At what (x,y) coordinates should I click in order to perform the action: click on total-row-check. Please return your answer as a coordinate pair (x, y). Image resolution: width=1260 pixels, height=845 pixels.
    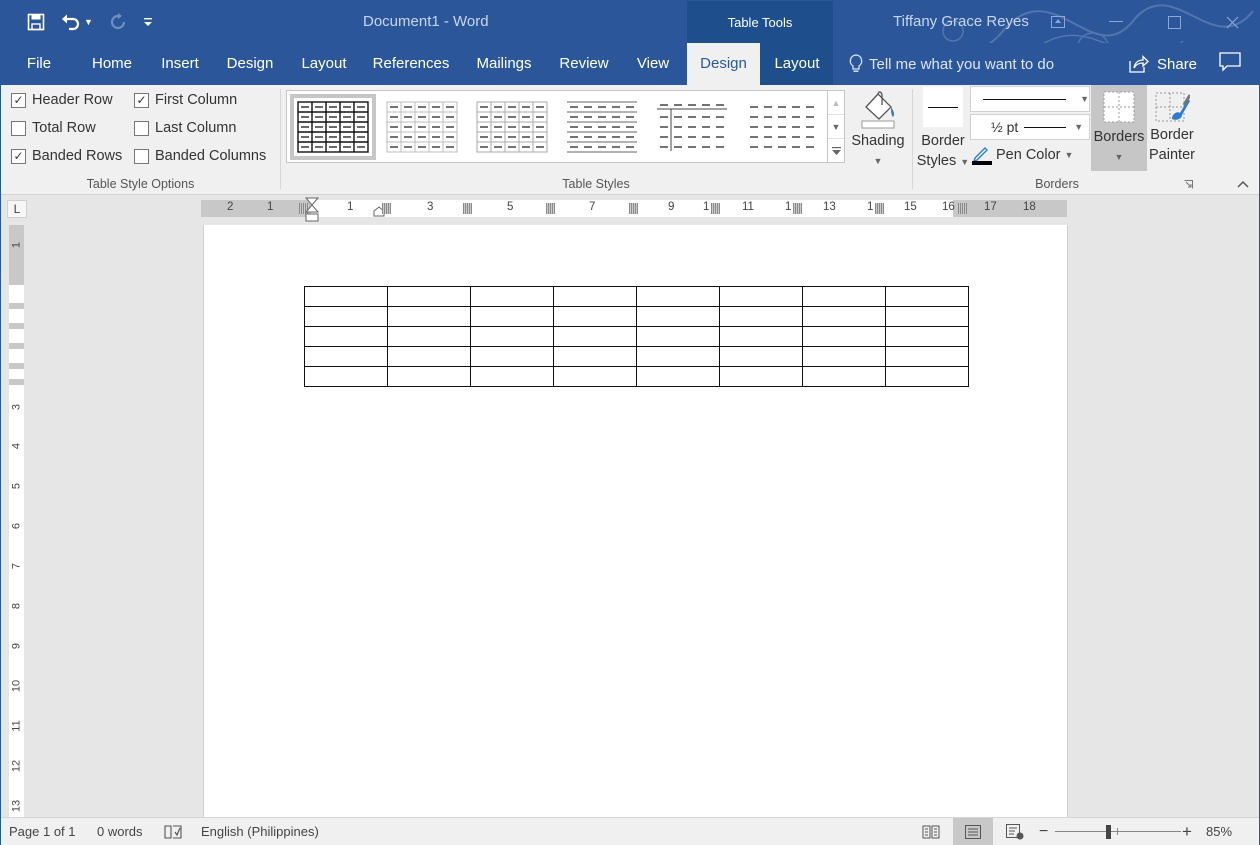
    Looking at the image, I should click on (18, 128).